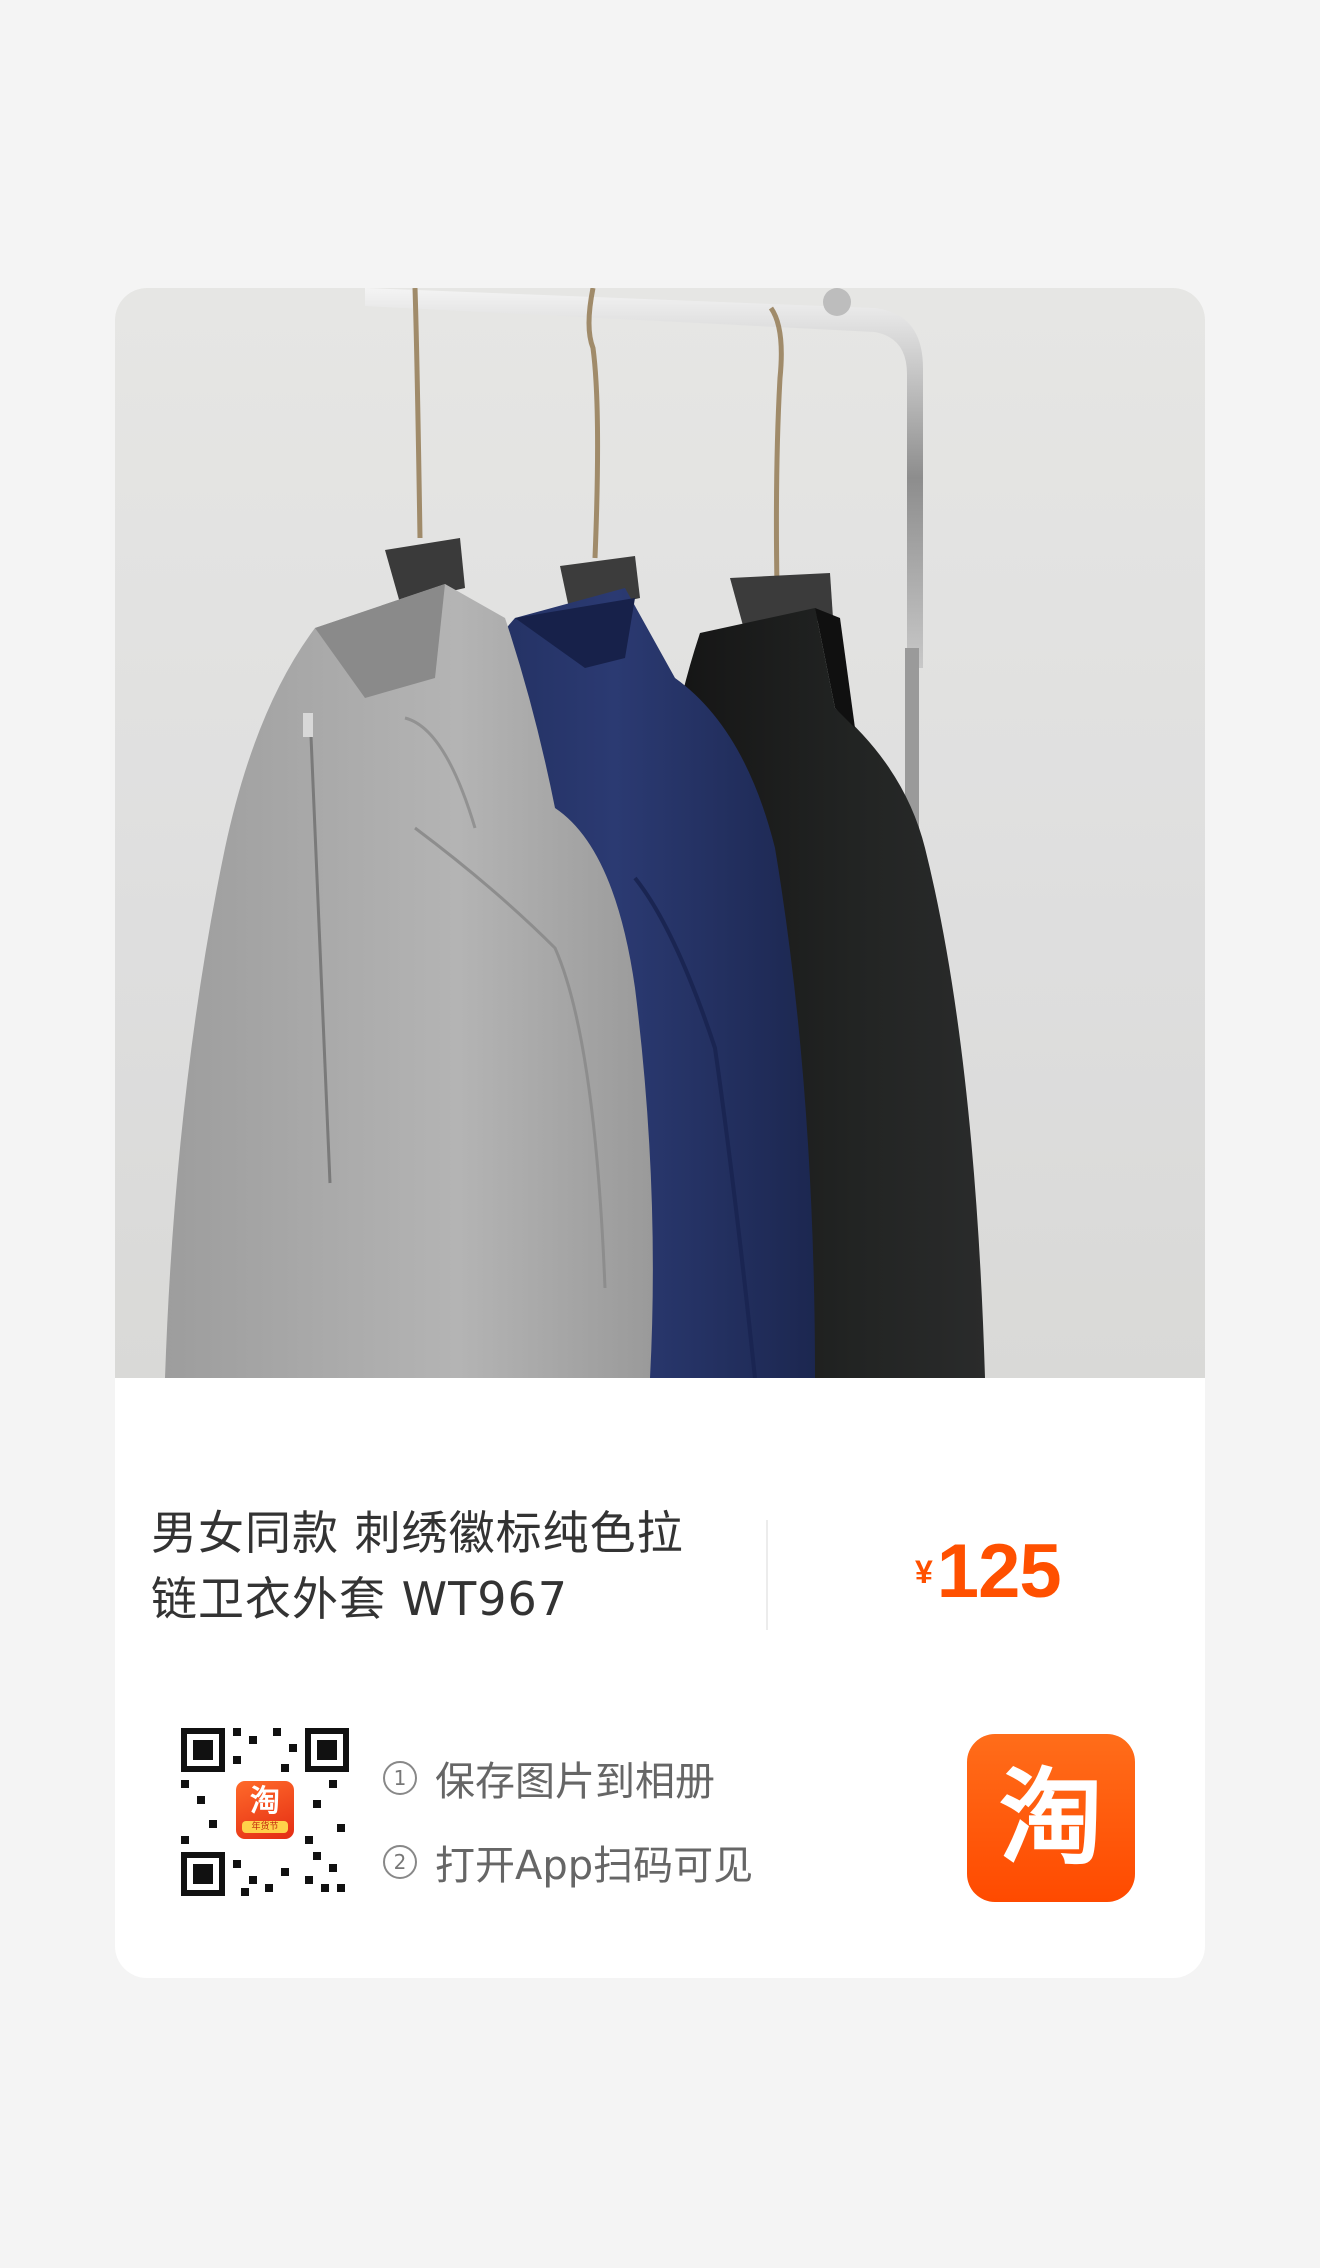 The height and width of the screenshot is (2268, 1320). What do you see at coordinates (400, 1862) in the screenshot?
I see `step-number-icon: 2` at bounding box center [400, 1862].